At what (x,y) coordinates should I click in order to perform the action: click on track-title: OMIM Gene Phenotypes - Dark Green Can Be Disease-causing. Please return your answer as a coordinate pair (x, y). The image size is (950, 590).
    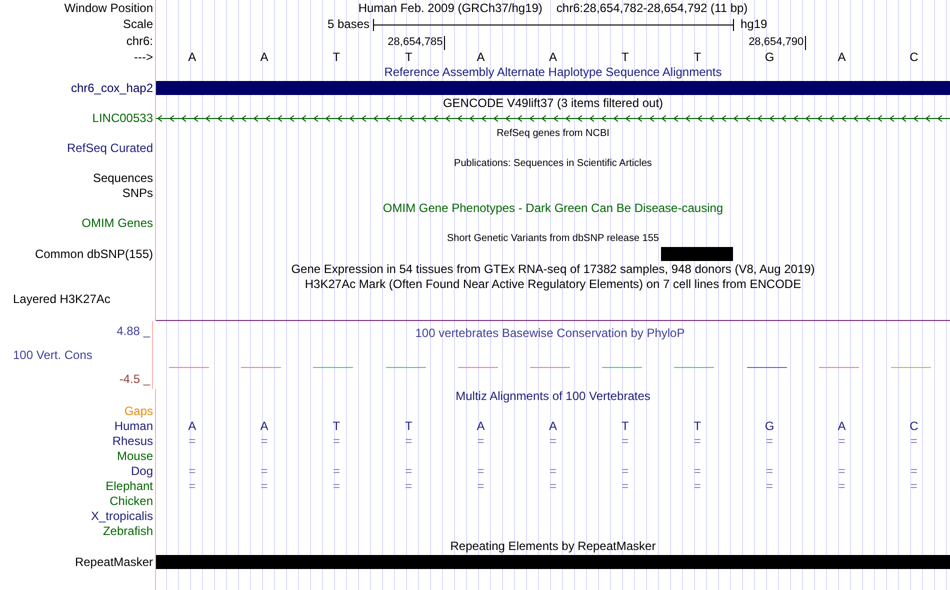
    Looking at the image, I should click on (553, 208).